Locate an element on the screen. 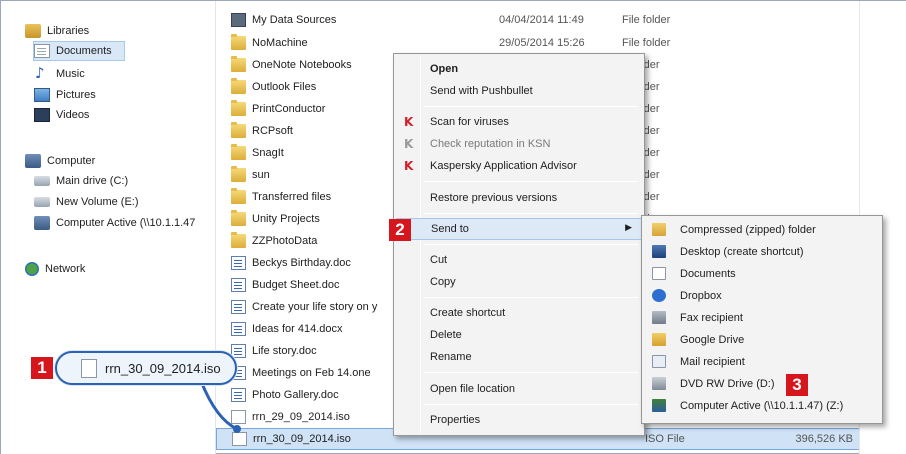  nav-item-label: Documents is located at coordinates (84, 51).